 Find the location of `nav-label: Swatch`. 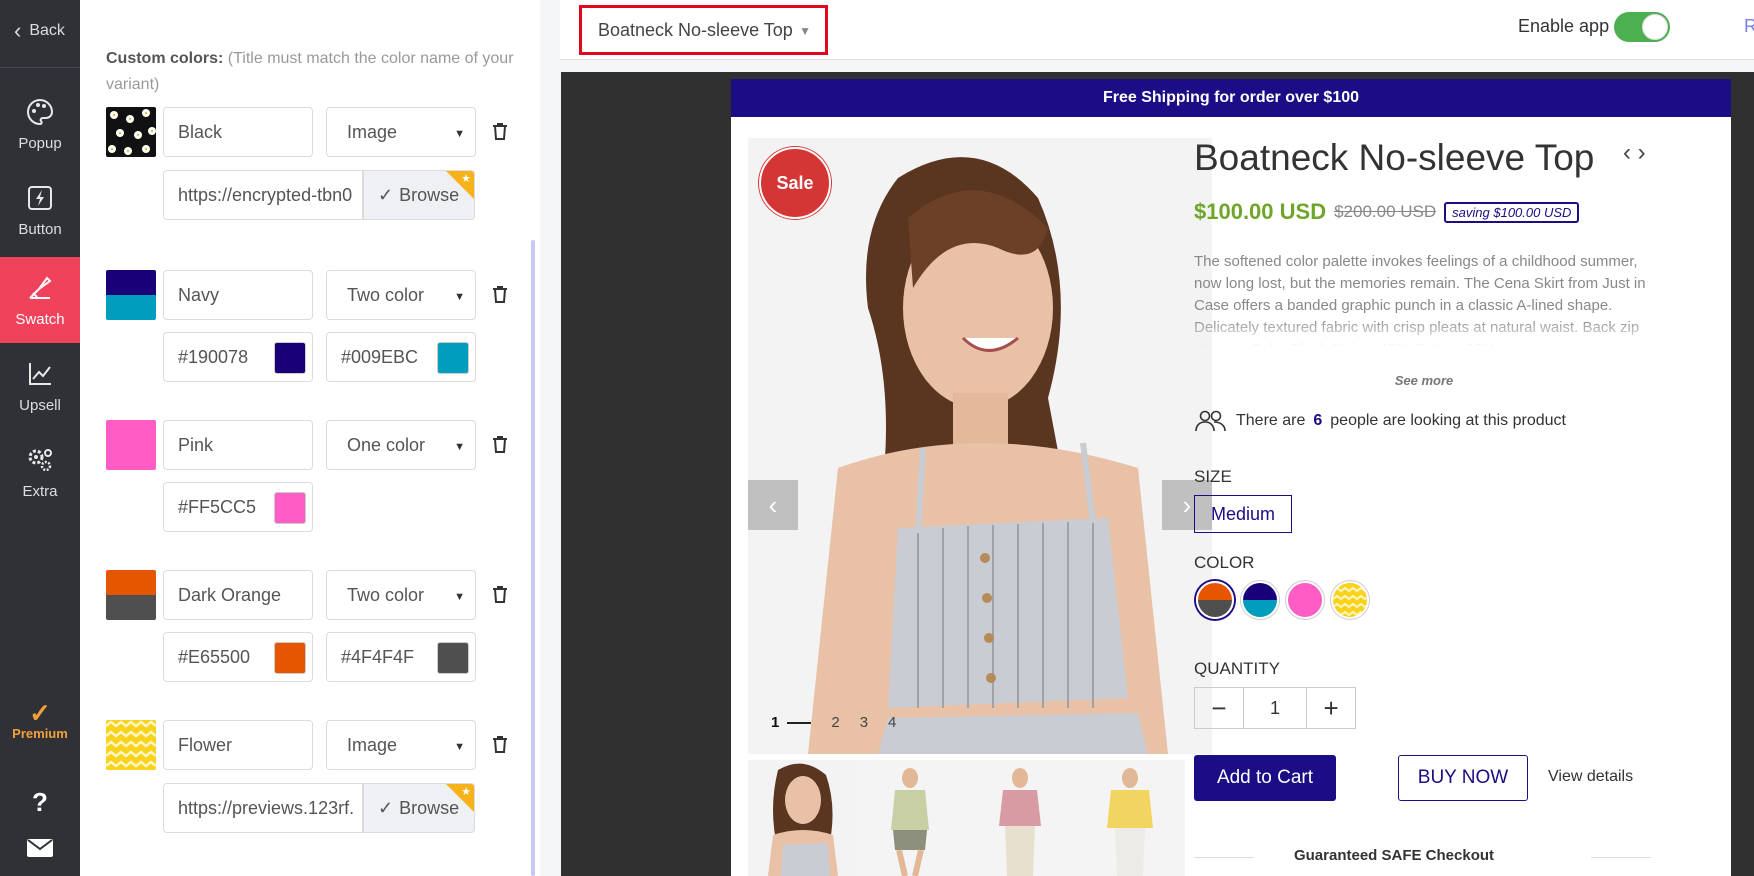

nav-label: Swatch is located at coordinates (40, 319).